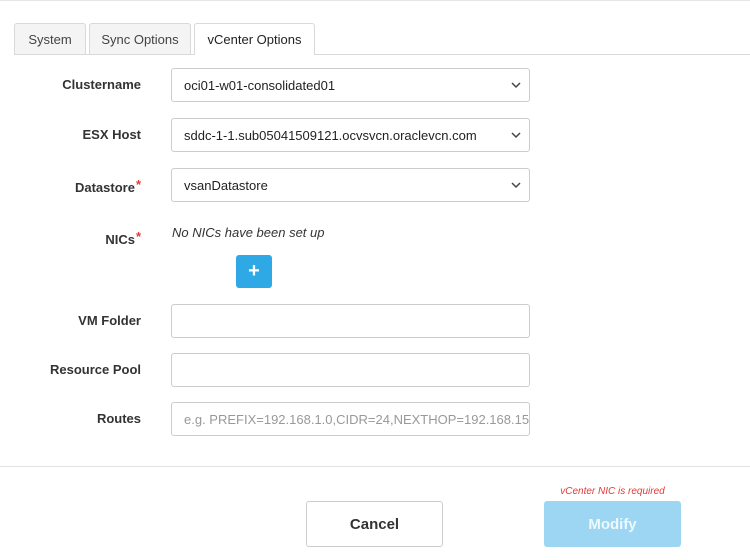 This screenshot has width=750, height=560. What do you see at coordinates (382, 54) in the screenshot?
I see `tab-divider` at bounding box center [382, 54].